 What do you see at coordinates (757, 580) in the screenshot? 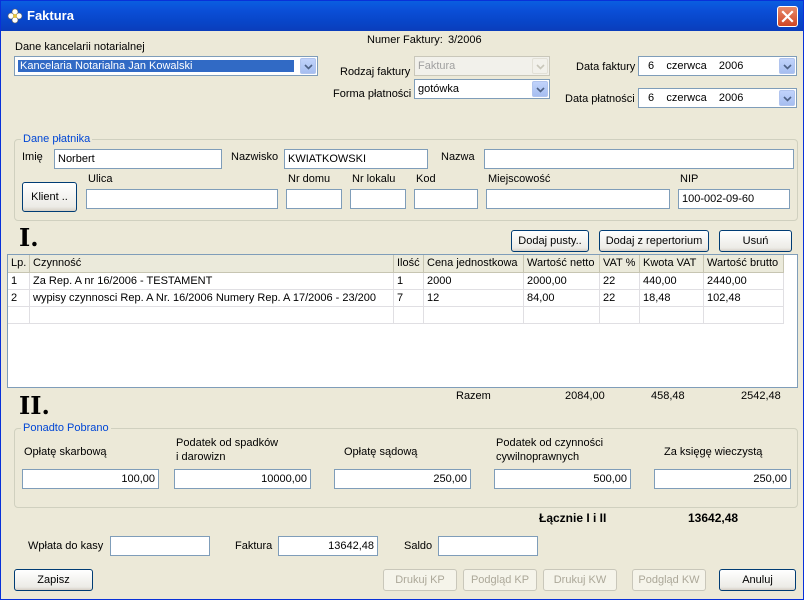
I see `cancel-button: Anuluj` at bounding box center [757, 580].